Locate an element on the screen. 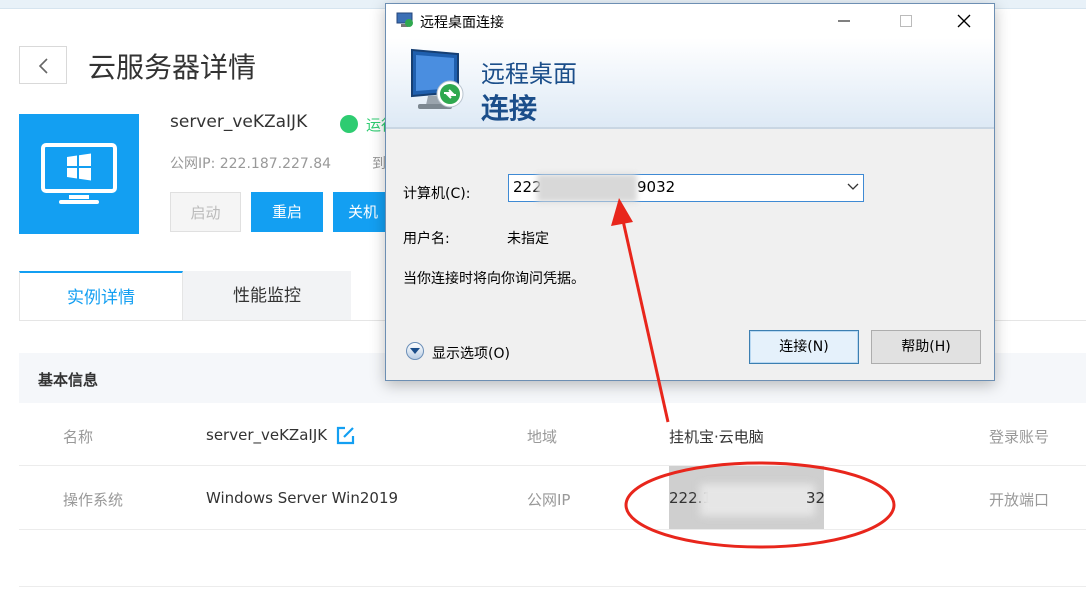 Image resolution: width=1086 pixels, height=596 pixels. public-ip-text: 公网IP: 222.187.227.84 is located at coordinates (251, 164).